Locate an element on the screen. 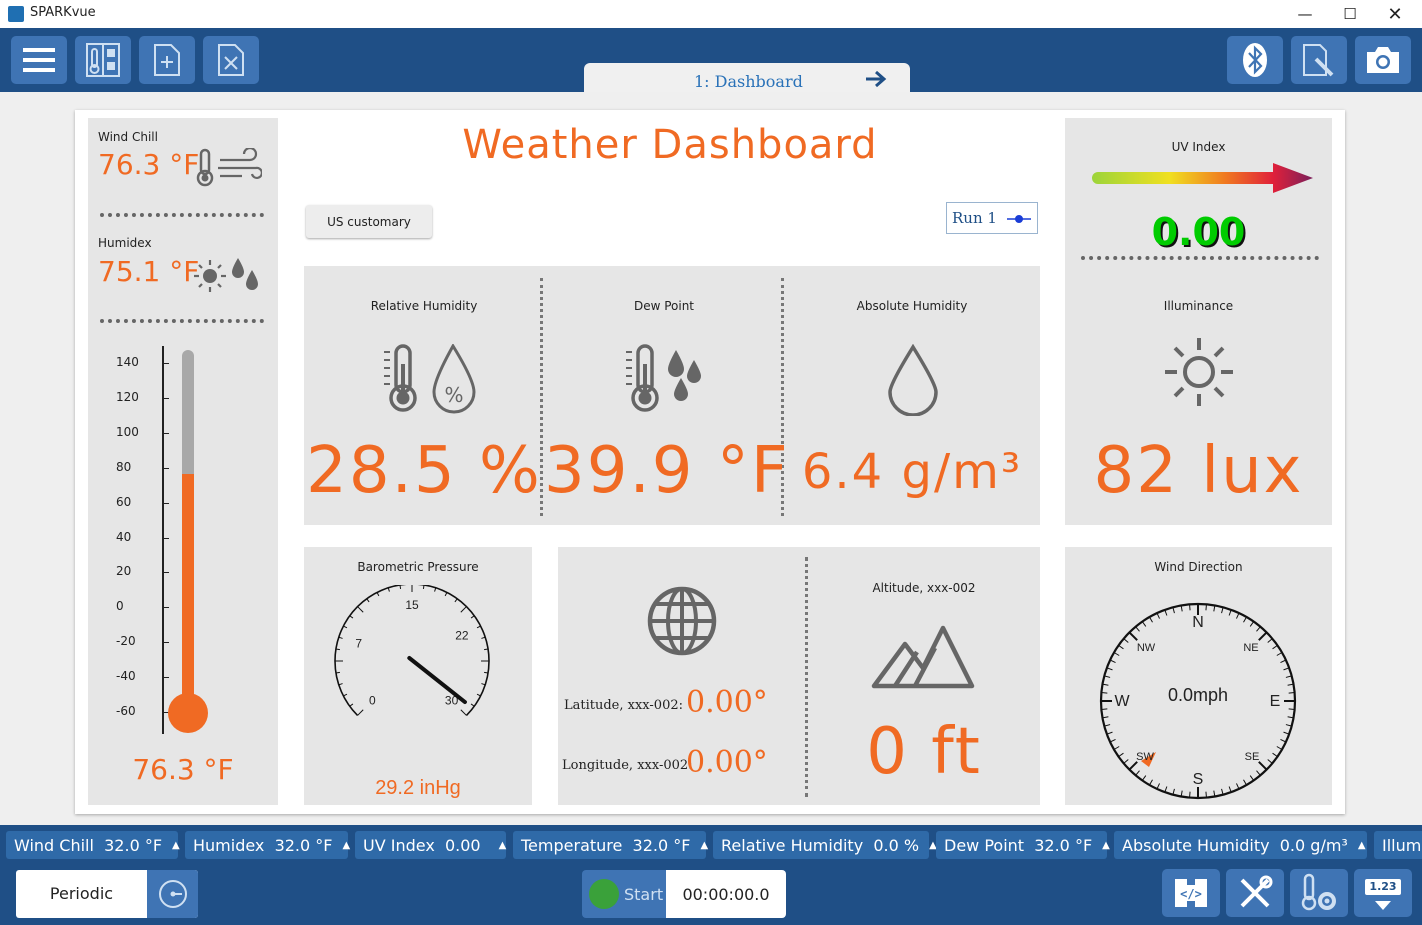  live-chip-humidex: Humidex 32.0 °F ▲ is located at coordinates (268, 845).